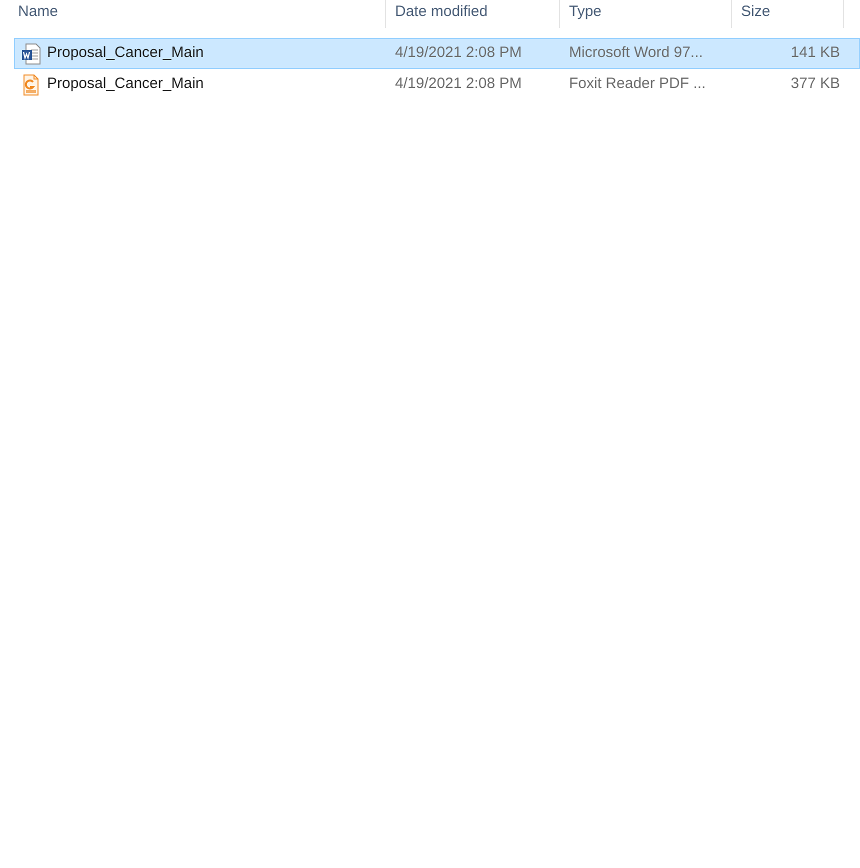  I want to click on file-size: 141 KB, so click(815, 53).